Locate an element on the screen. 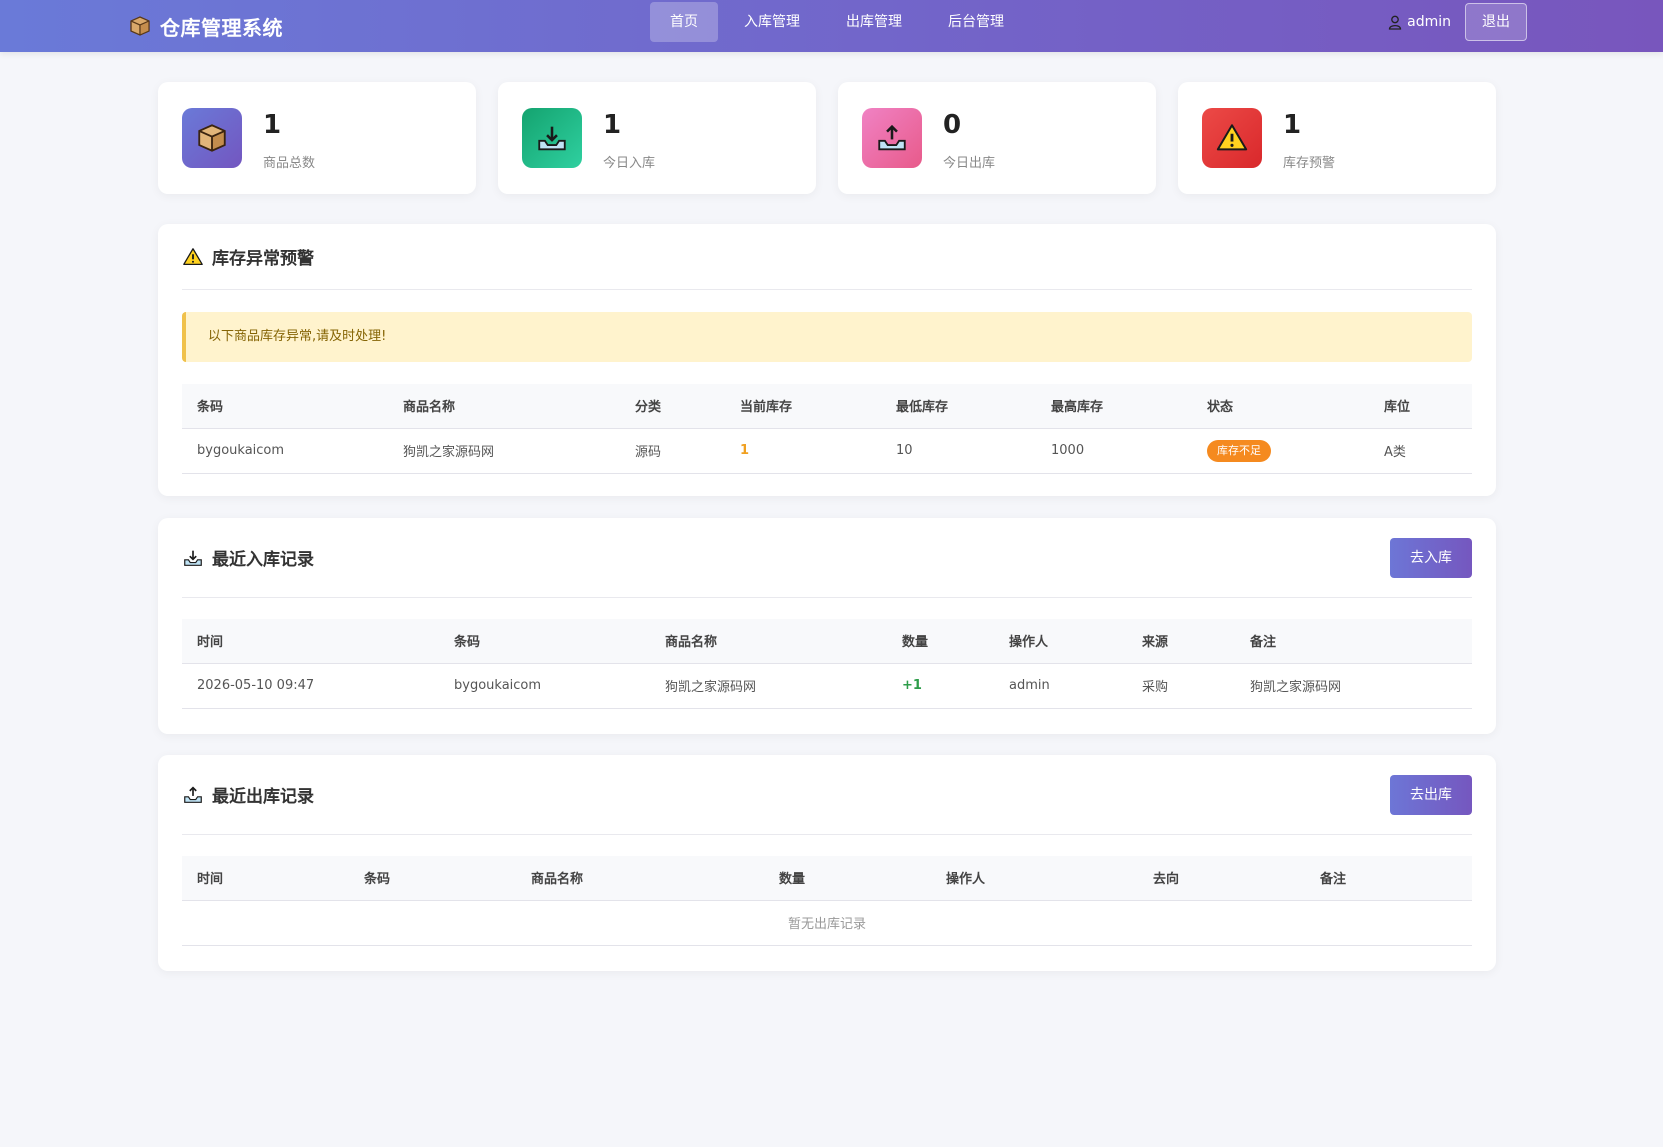 Image resolution: width=1663 pixels, height=1147 pixels. nav-outbound: 出库管理 is located at coordinates (874, 22).